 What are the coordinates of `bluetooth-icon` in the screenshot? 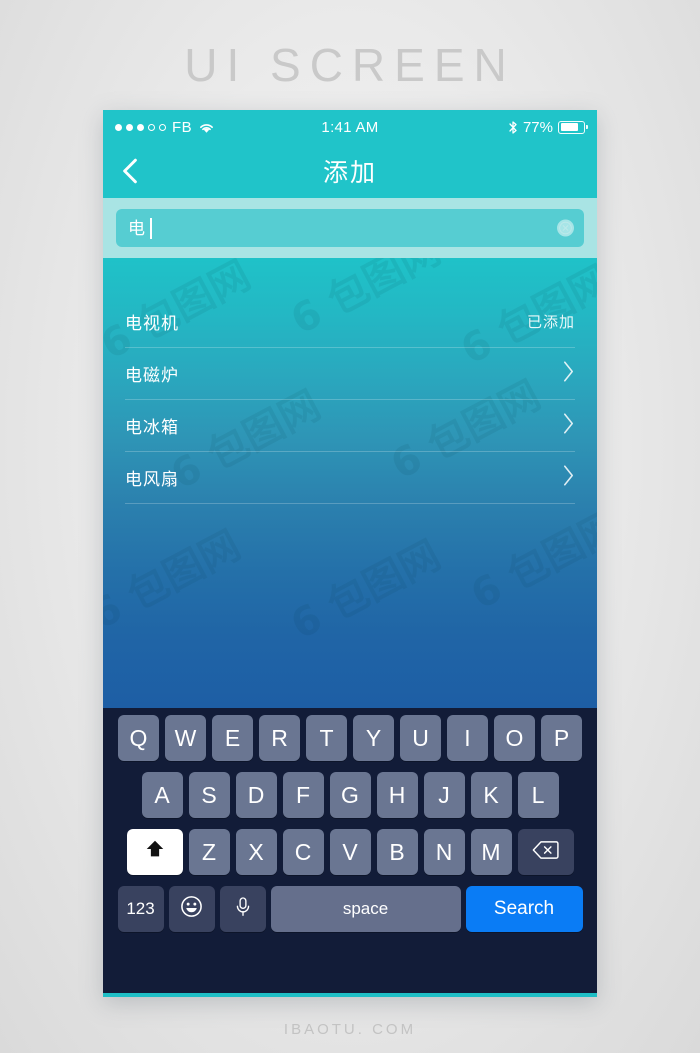 It's located at (513, 127).